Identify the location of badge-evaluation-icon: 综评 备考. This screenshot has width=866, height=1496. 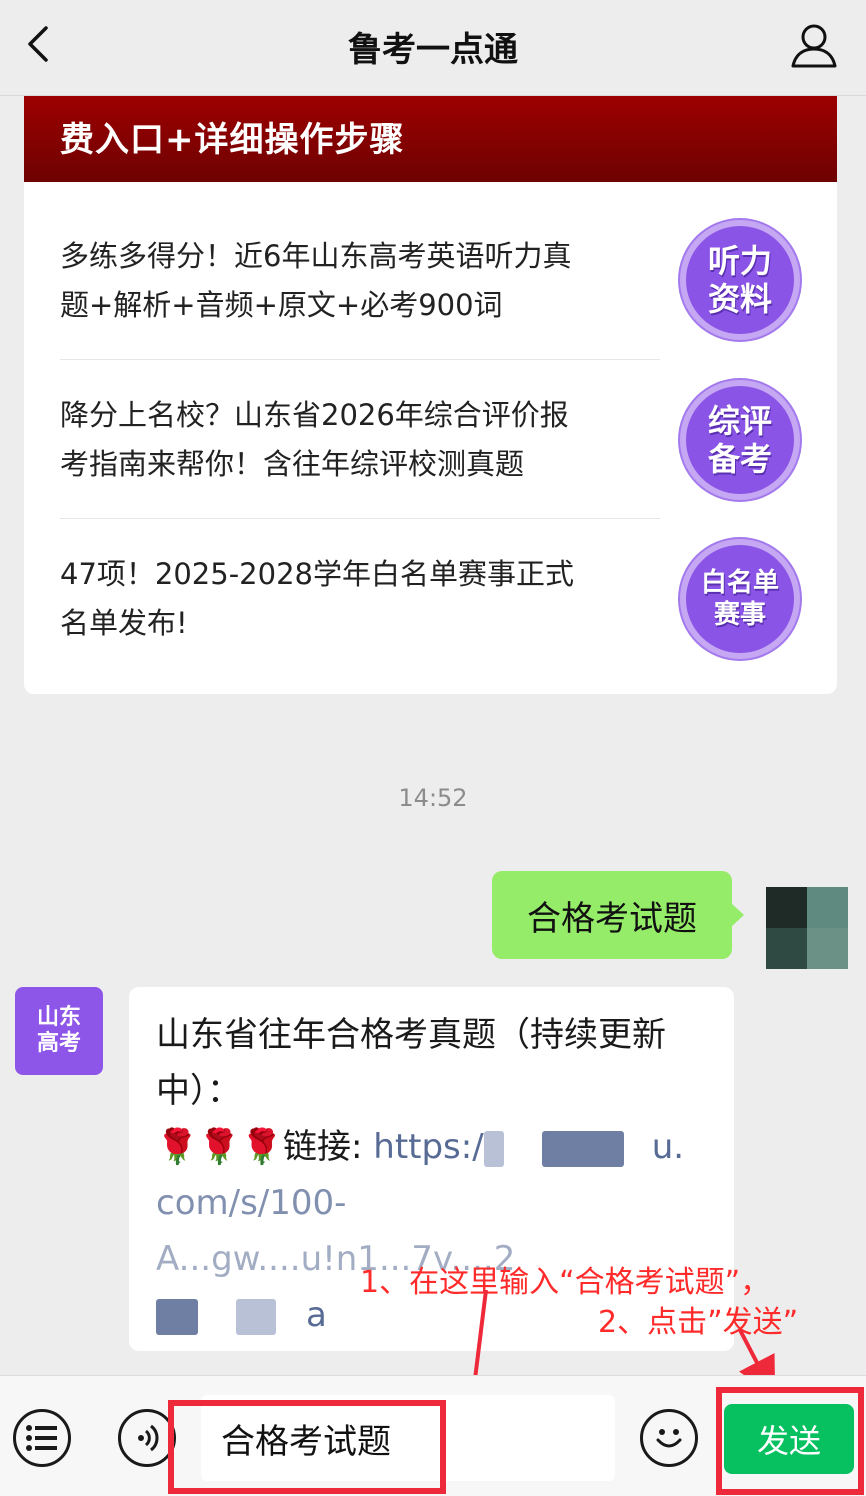
(740, 440).